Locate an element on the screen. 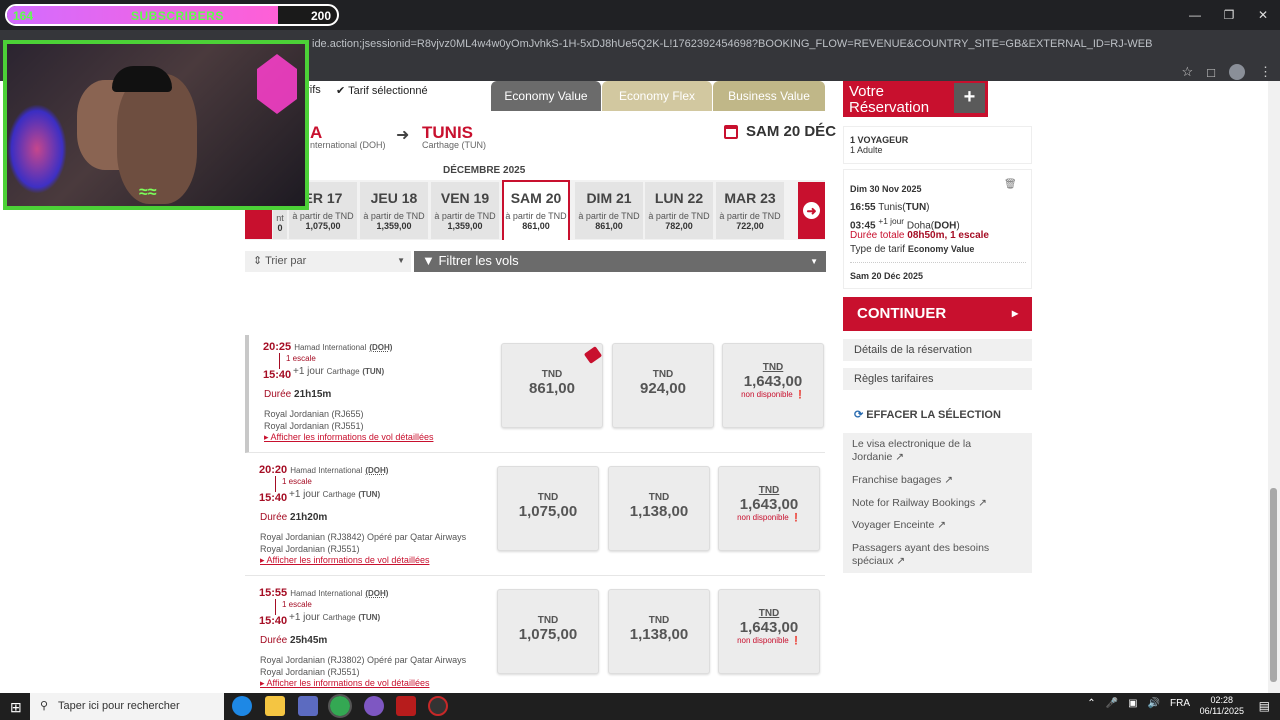 The image size is (1280, 720). fare-rules-button: Règles tarifaires is located at coordinates (937, 379).